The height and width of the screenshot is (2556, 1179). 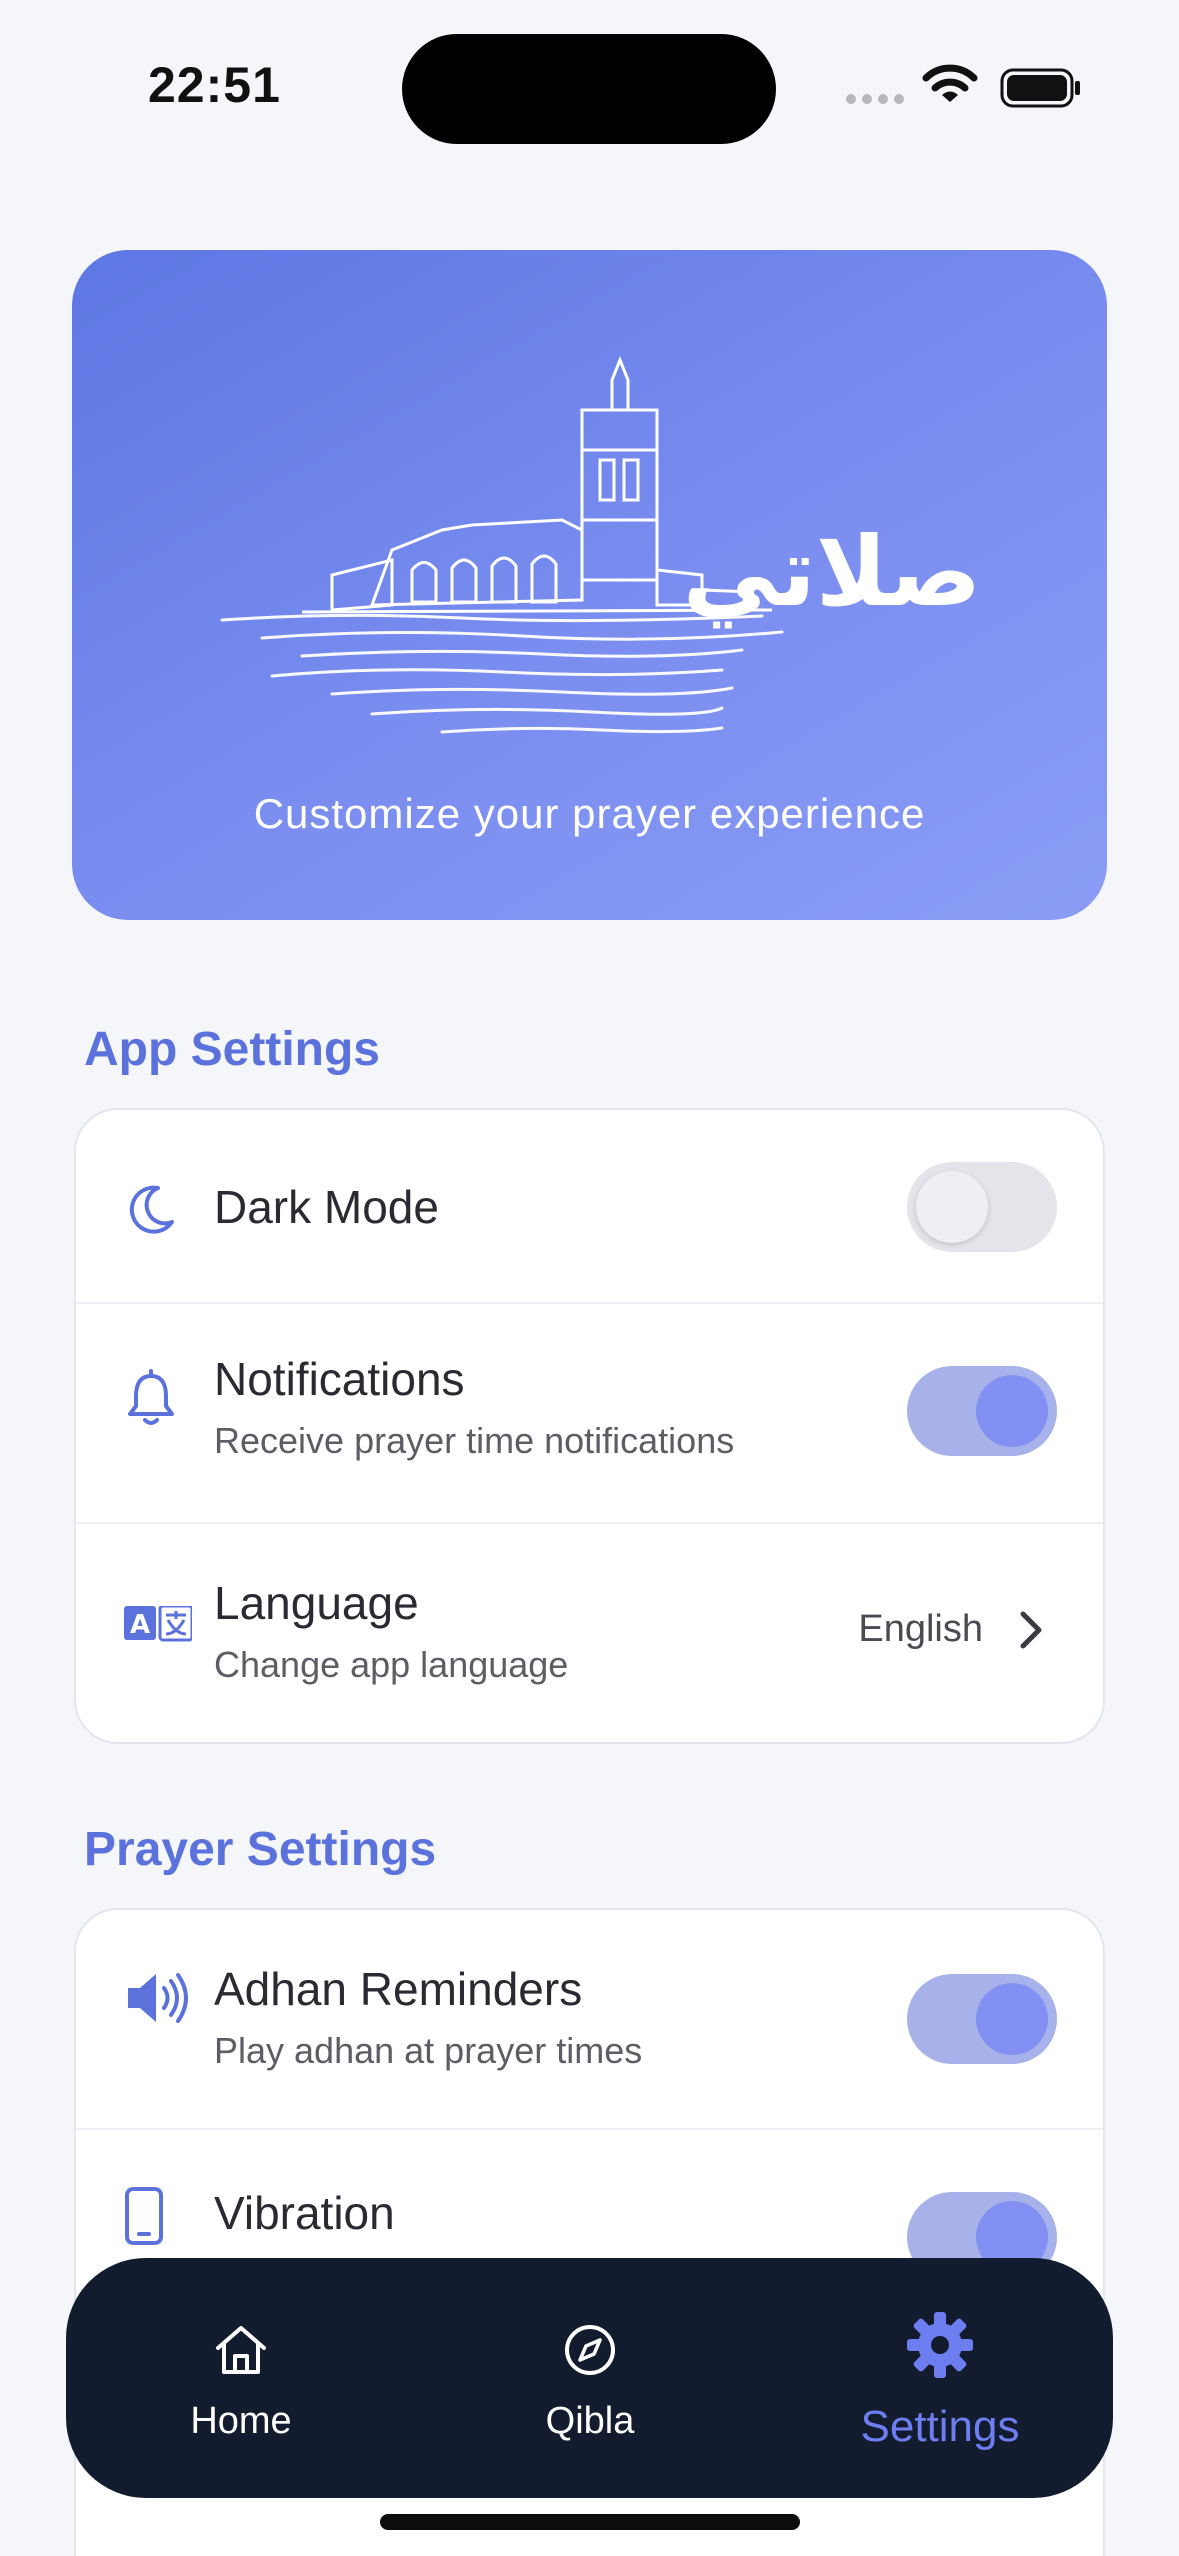 What do you see at coordinates (982, 1207) in the screenshot?
I see `dark-mode-toggle` at bounding box center [982, 1207].